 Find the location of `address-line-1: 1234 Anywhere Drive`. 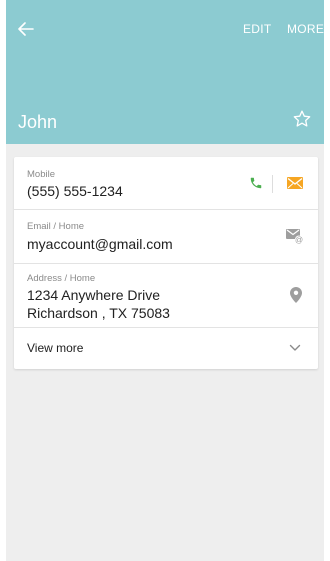

address-line-1: 1234 Anywhere Drive is located at coordinates (94, 295).